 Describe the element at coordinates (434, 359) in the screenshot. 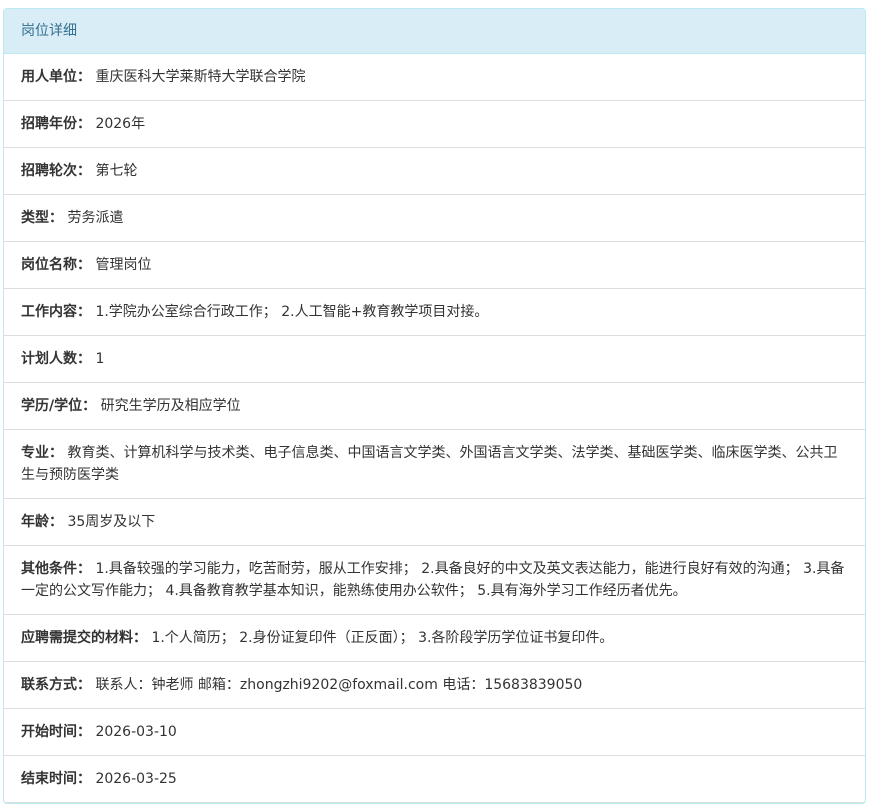

I see `field-headcount: 计划人数： 1` at that location.